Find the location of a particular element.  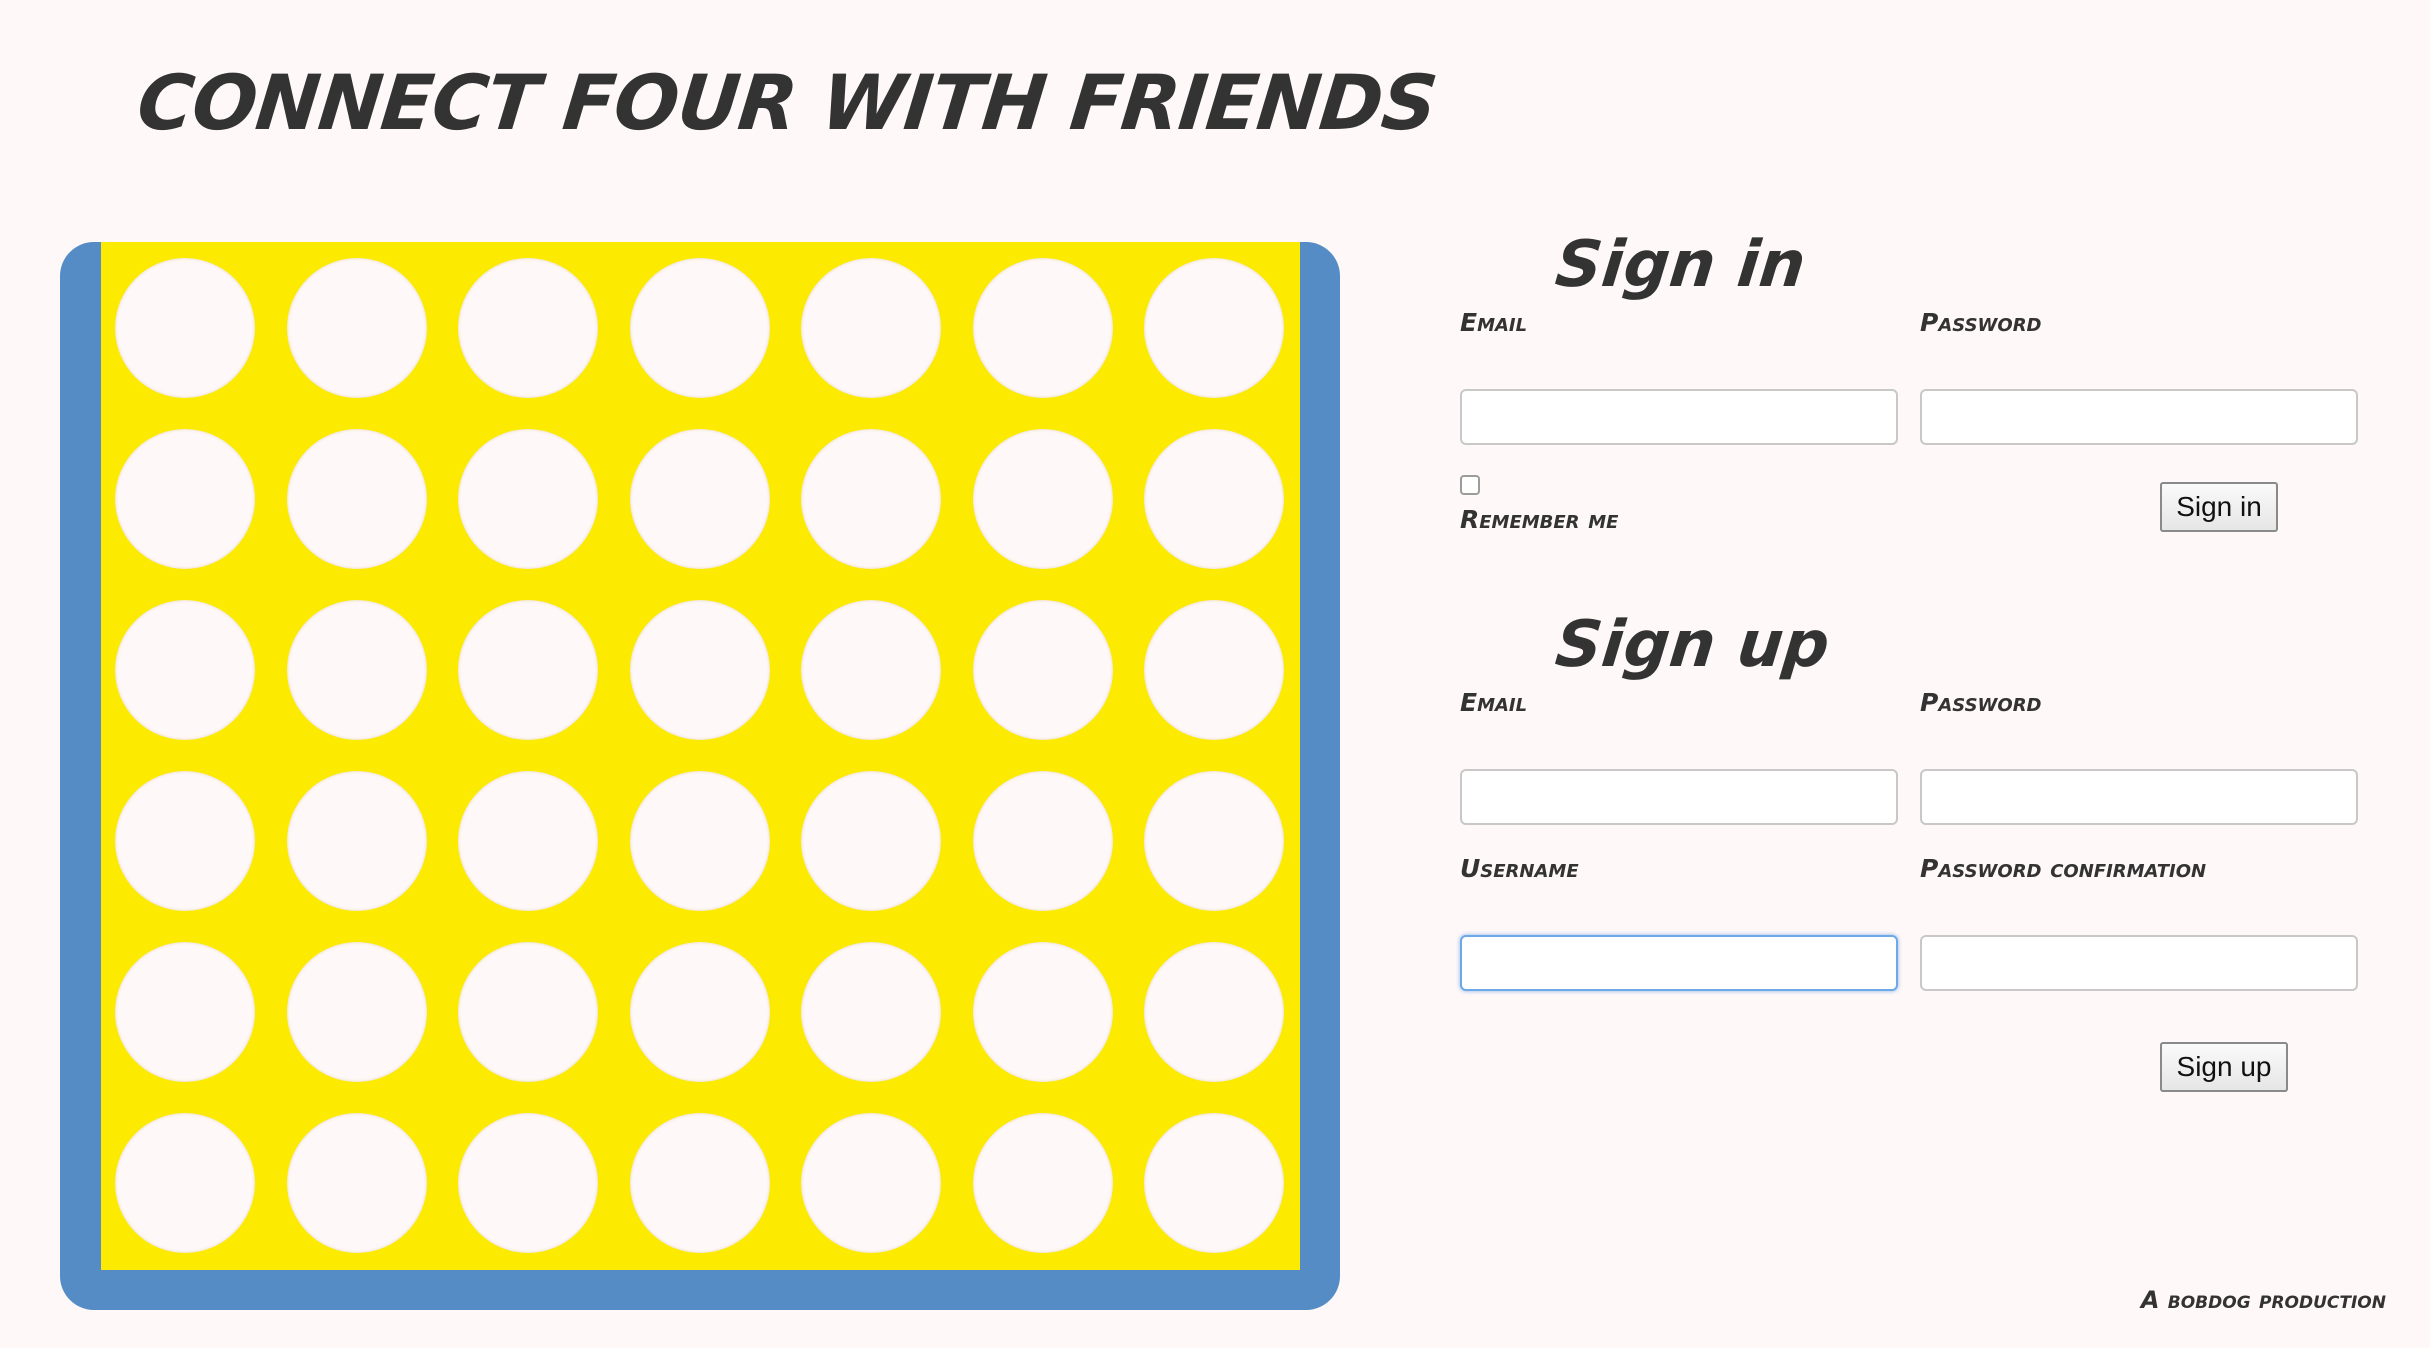

sign-up-password-confirmation-label: Password confirmation is located at coordinates (2063, 868).